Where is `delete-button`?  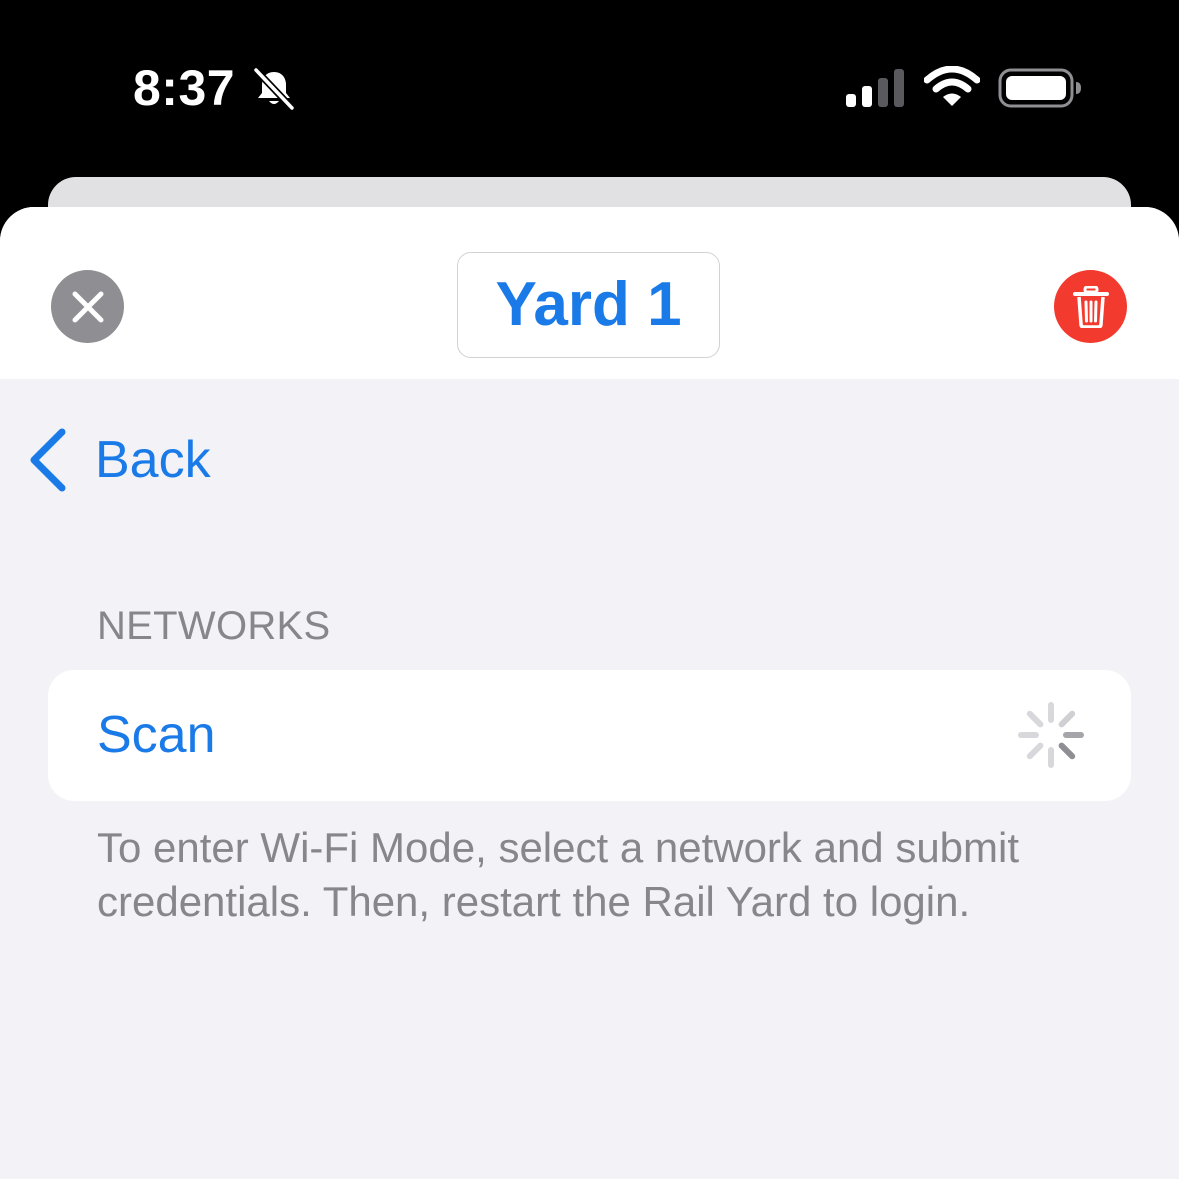
delete-button is located at coordinates (1090, 306).